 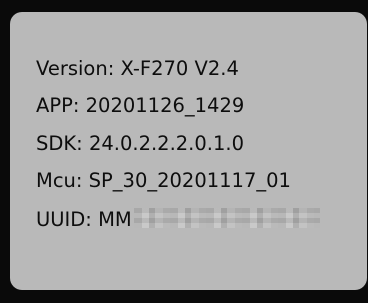 What do you see at coordinates (163, 180) in the screenshot?
I see `mcu-version-text: Mcu: SP_30_20201117_01` at bounding box center [163, 180].